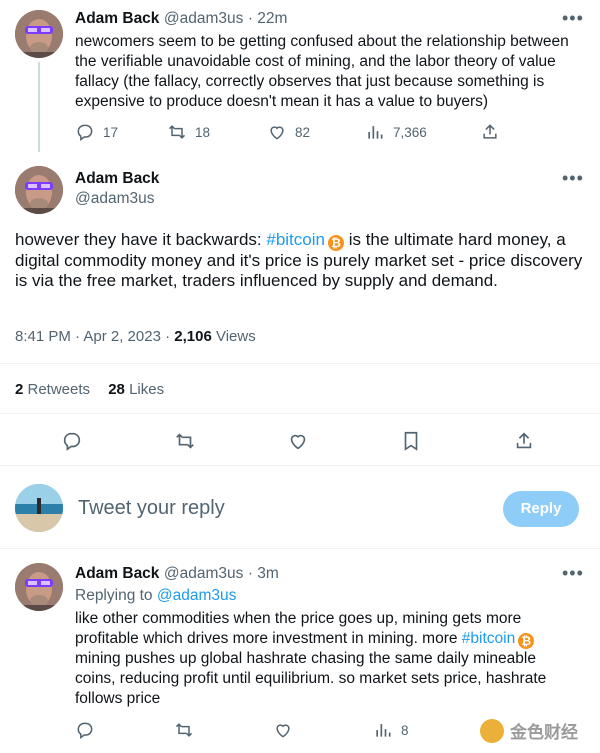 The image size is (600, 753). Describe the element at coordinates (116, 389) in the screenshot. I see `likes-count: 28` at that location.